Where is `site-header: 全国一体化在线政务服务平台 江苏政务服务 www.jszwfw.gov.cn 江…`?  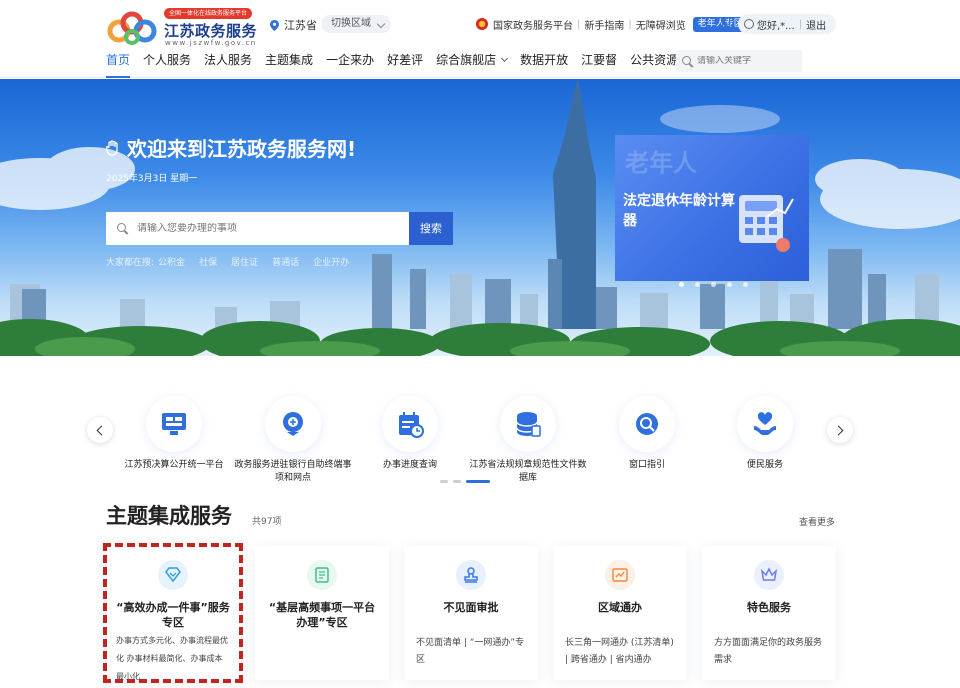
site-header: 全国一体化在线政务服务平台 江苏政务服务 www.jszwfw.gov.cn 江… is located at coordinates (480, 39).